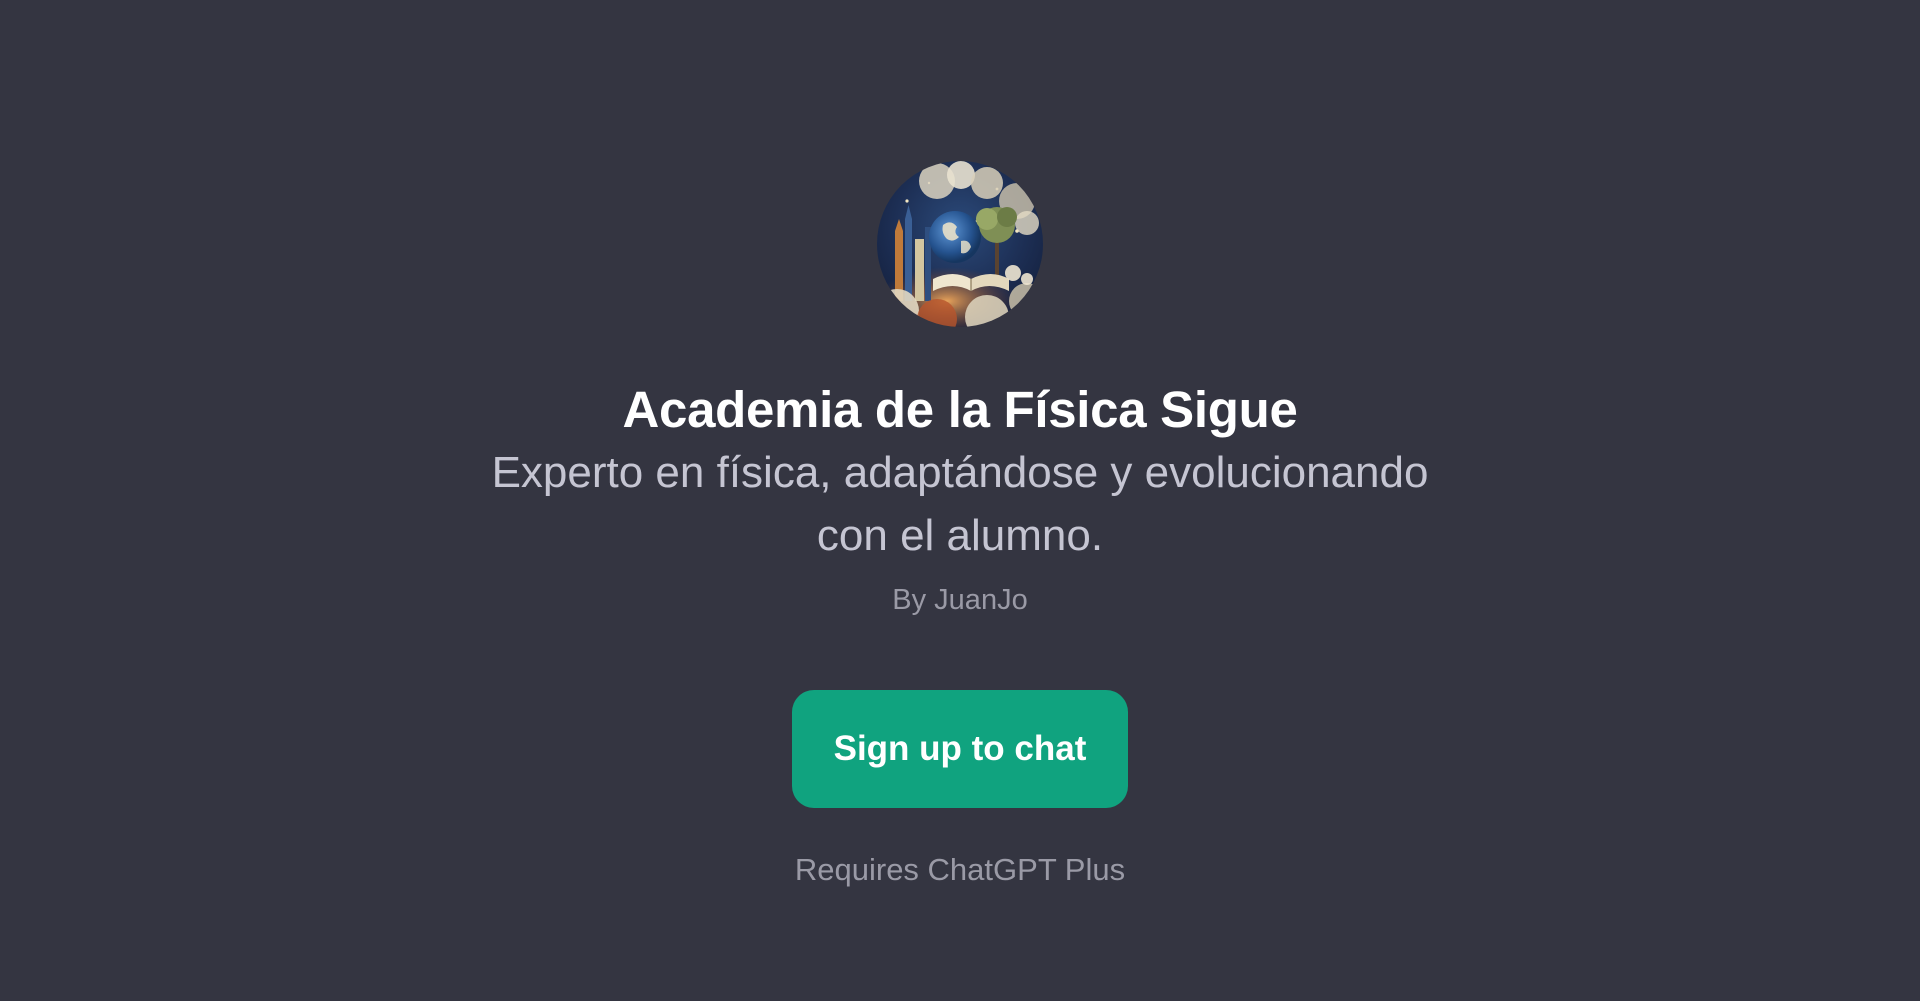 Image resolution: width=1920 pixels, height=1001 pixels. What do you see at coordinates (960, 869) in the screenshot?
I see `plan-requirement-note: Requires ChatGPT Plus` at bounding box center [960, 869].